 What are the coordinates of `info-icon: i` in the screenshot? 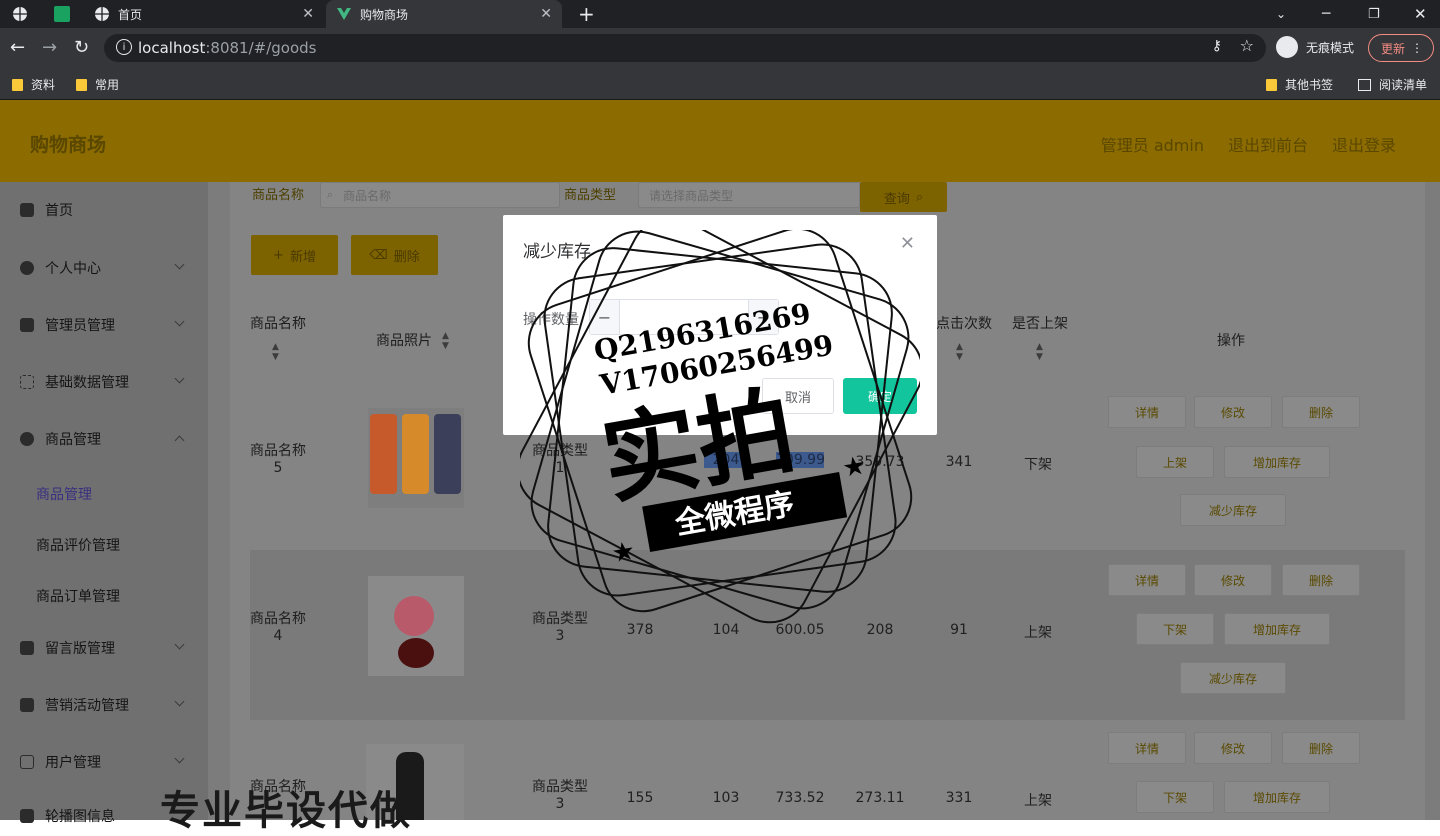 It's located at (124, 47).